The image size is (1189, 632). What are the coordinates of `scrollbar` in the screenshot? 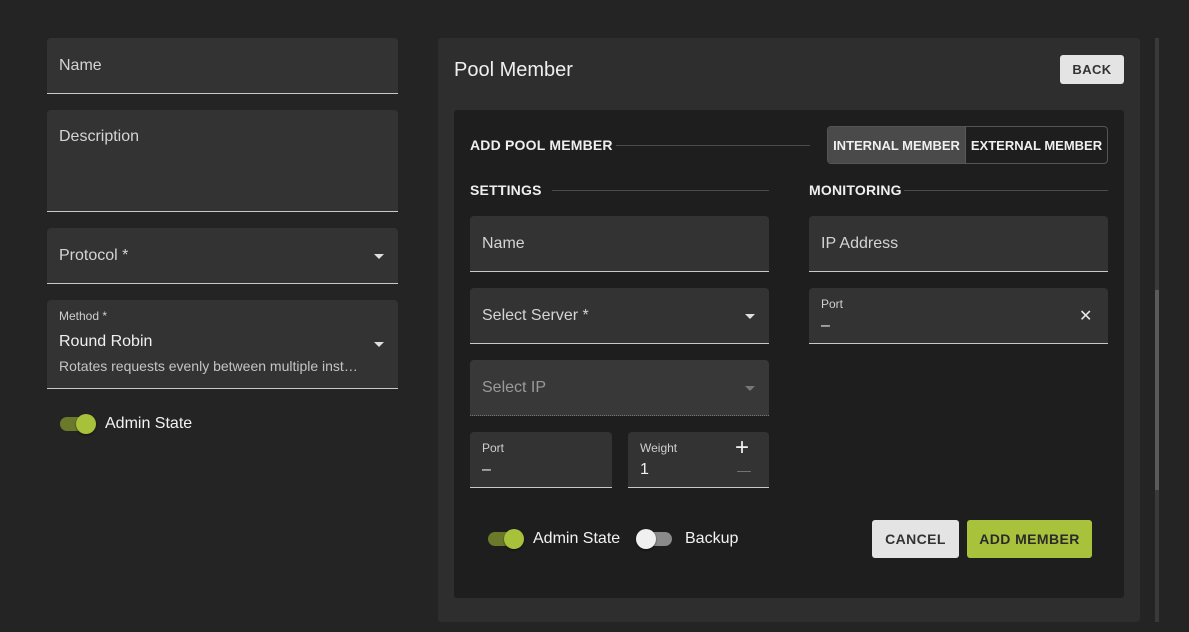 It's located at (1157, 330).